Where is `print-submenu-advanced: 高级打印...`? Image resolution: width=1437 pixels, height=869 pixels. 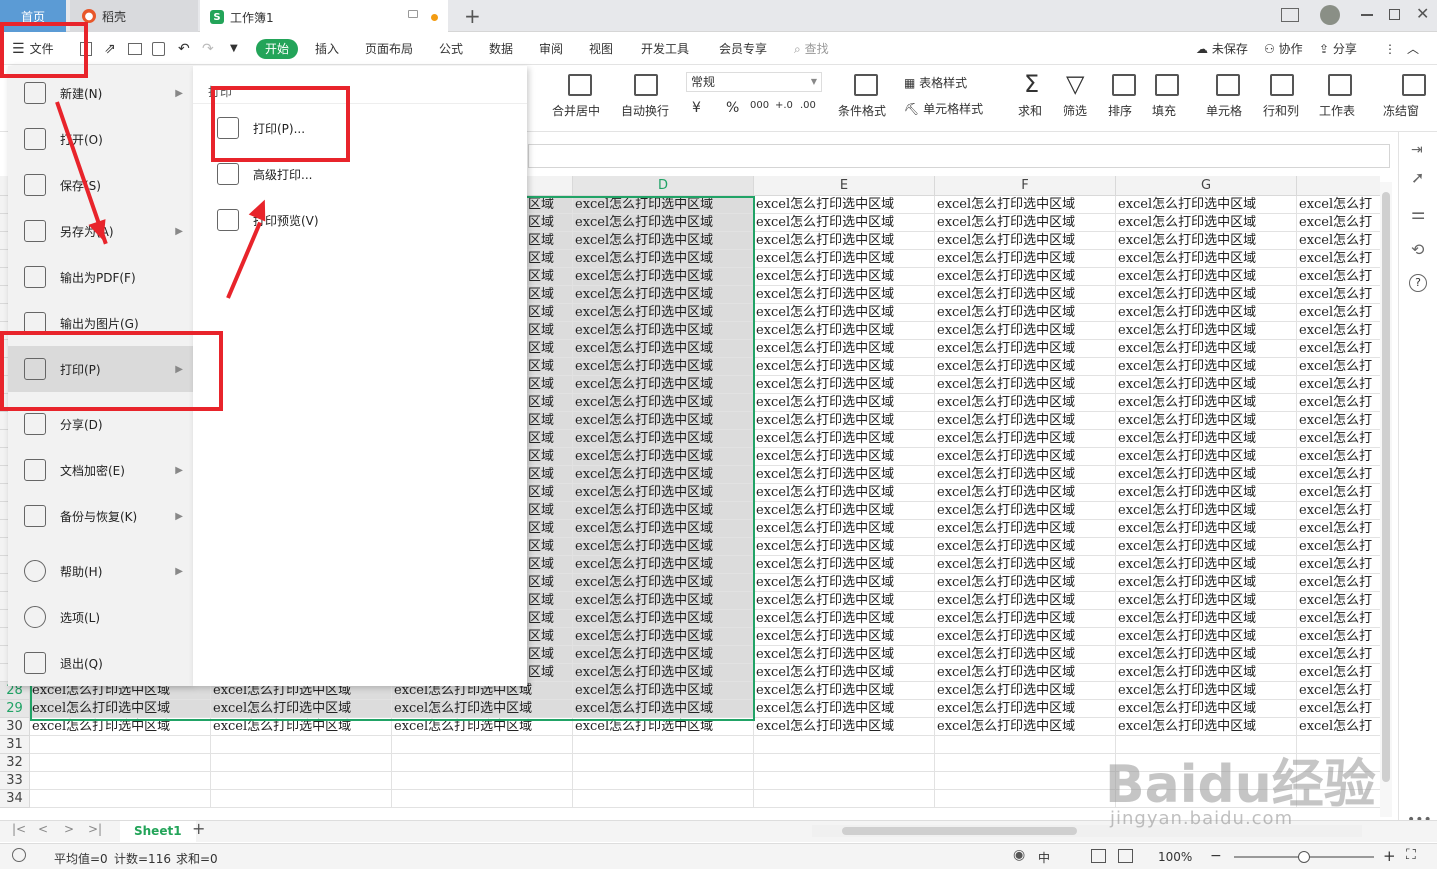
print-submenu-advanced: 高级打印... is located at coordinates (264, 174).